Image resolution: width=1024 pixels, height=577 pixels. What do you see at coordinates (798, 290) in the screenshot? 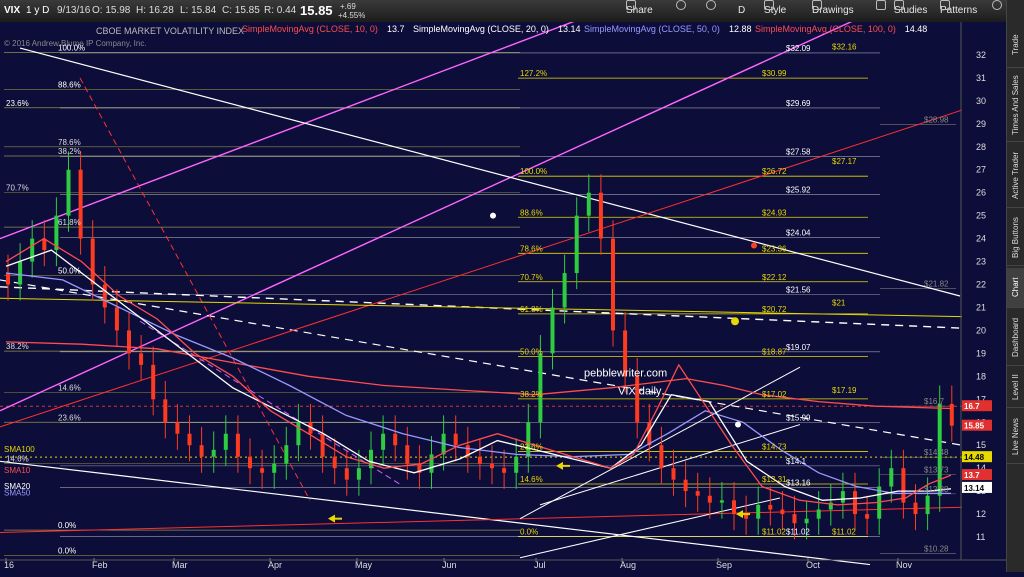
I see `level-white-value: $21.56` at bounding box center [798, 290].